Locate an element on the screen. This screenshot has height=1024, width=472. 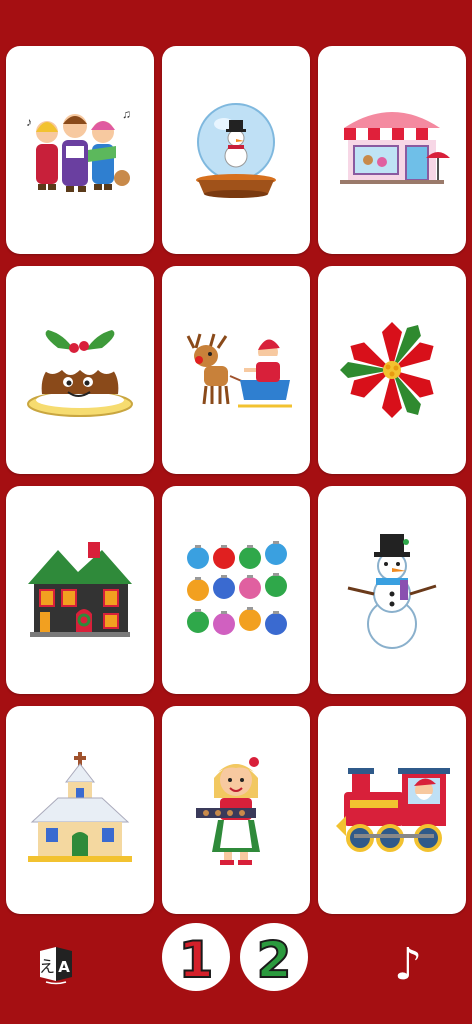
ornaments-icon is located at coordinates (237, 588).